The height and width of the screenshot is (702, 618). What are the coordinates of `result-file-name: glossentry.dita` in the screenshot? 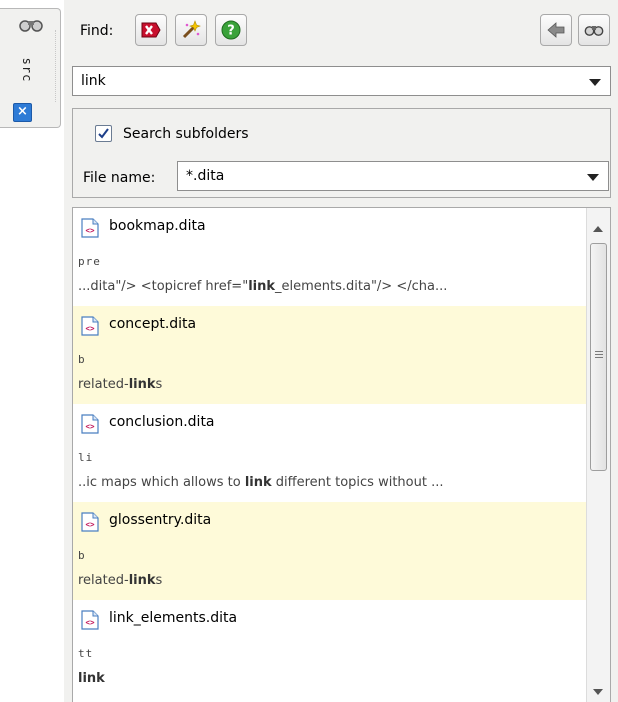 It's located at (160, 520).